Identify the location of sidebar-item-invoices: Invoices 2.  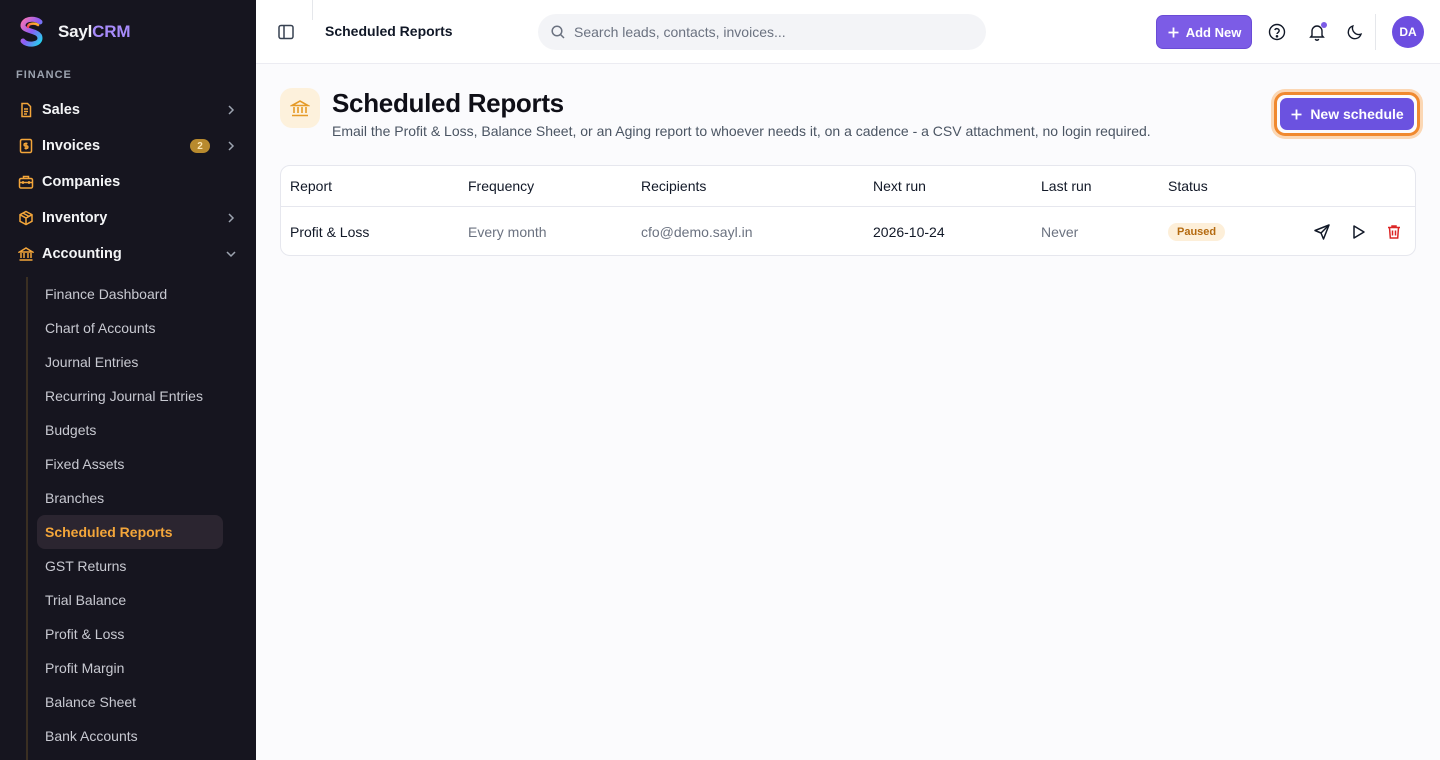
(128, 146).